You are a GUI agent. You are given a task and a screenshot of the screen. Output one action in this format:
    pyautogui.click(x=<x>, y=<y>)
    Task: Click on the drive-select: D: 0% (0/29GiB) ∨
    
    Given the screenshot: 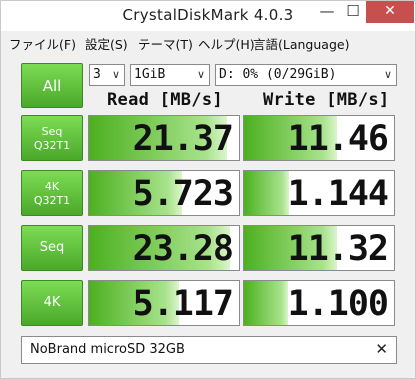 What is the action you would take?
    pyautogui.click(x=306, y=75)
    